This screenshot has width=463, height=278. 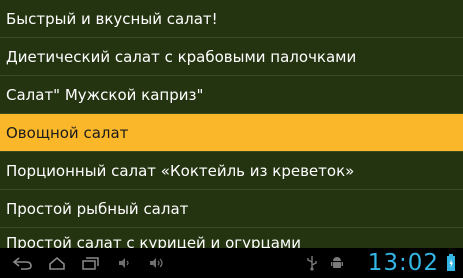 I want to click on back-icon, so click(x=23, y=263).